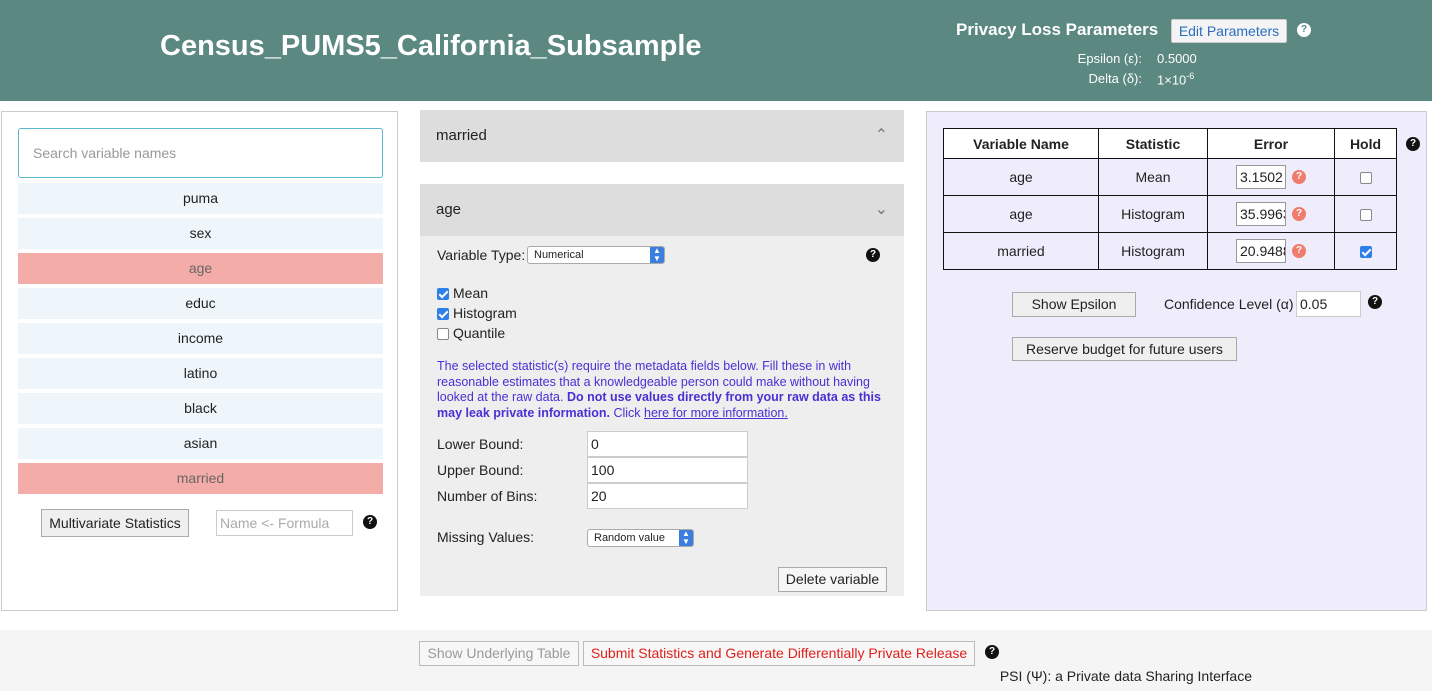  I want to click on confidence-level-input: 0.05, so click(1328, 304).